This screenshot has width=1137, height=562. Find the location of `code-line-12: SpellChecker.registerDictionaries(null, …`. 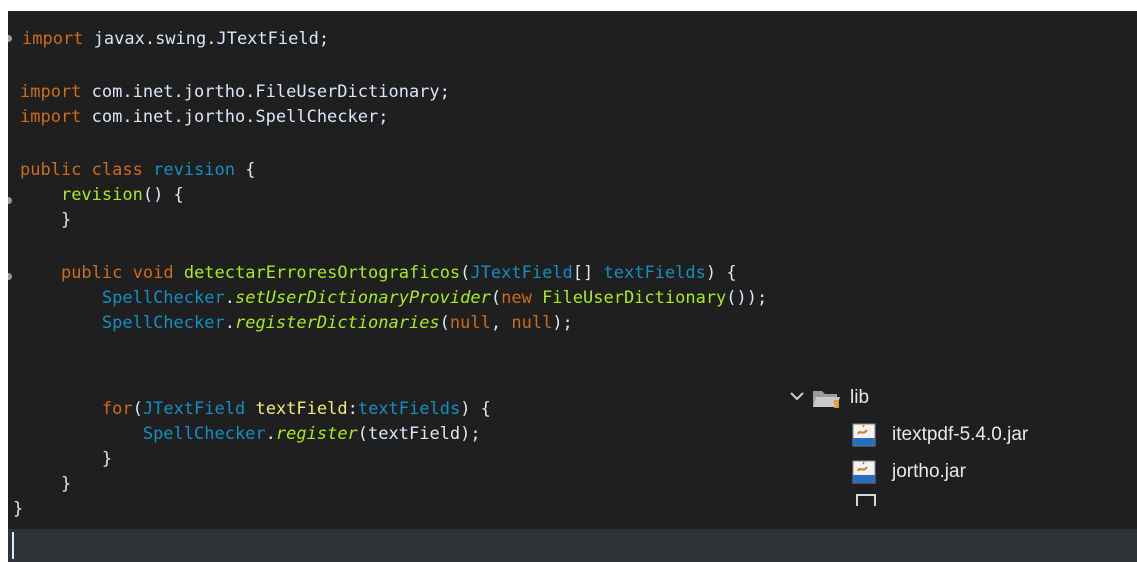

code-line-12: SpellChecker.registerDictionaries(null, … is located at coordinates (296, 323).